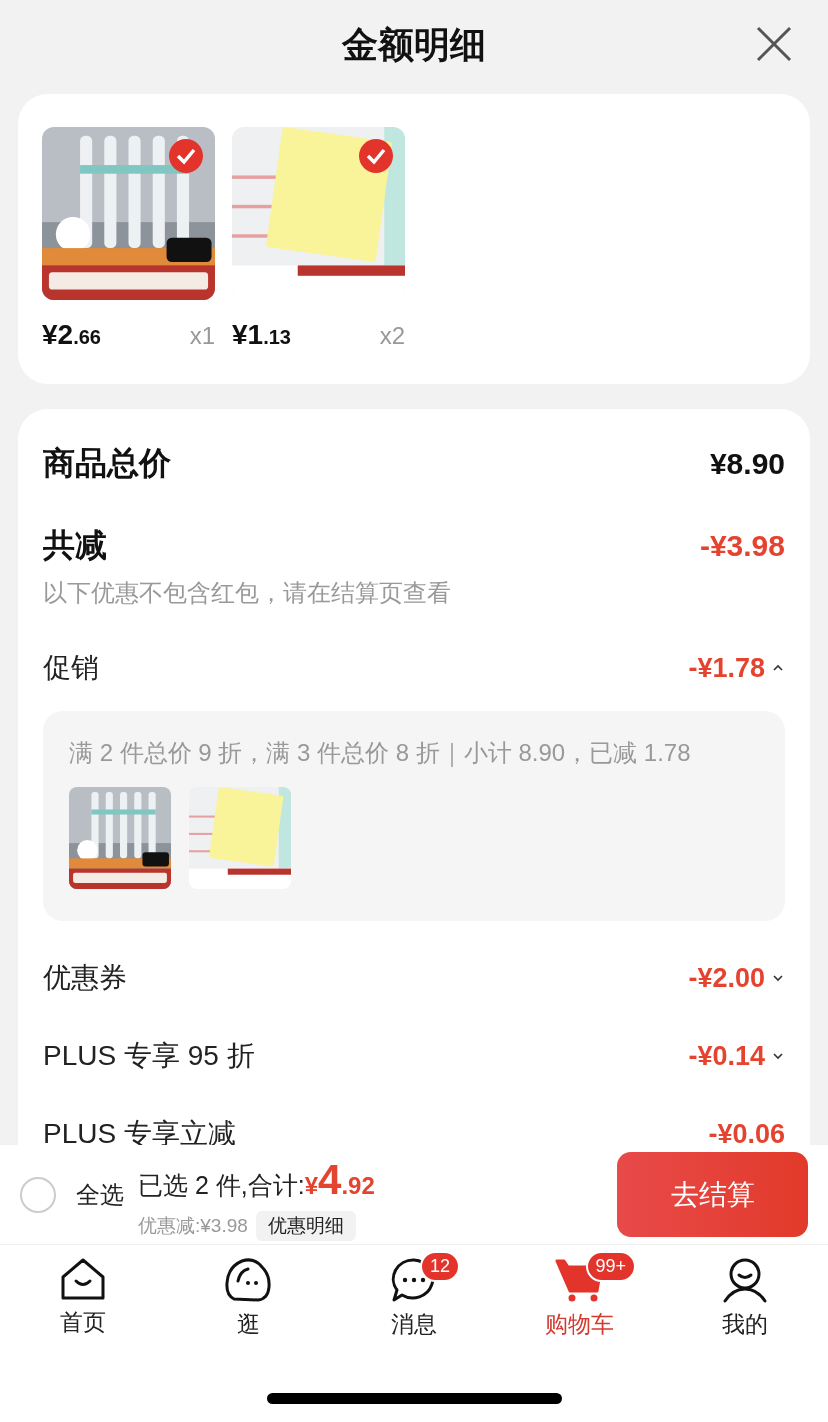  Describe the element at coordinates (85, 978) in the screenshot. I see `discount-label: 优惠券` at that location.